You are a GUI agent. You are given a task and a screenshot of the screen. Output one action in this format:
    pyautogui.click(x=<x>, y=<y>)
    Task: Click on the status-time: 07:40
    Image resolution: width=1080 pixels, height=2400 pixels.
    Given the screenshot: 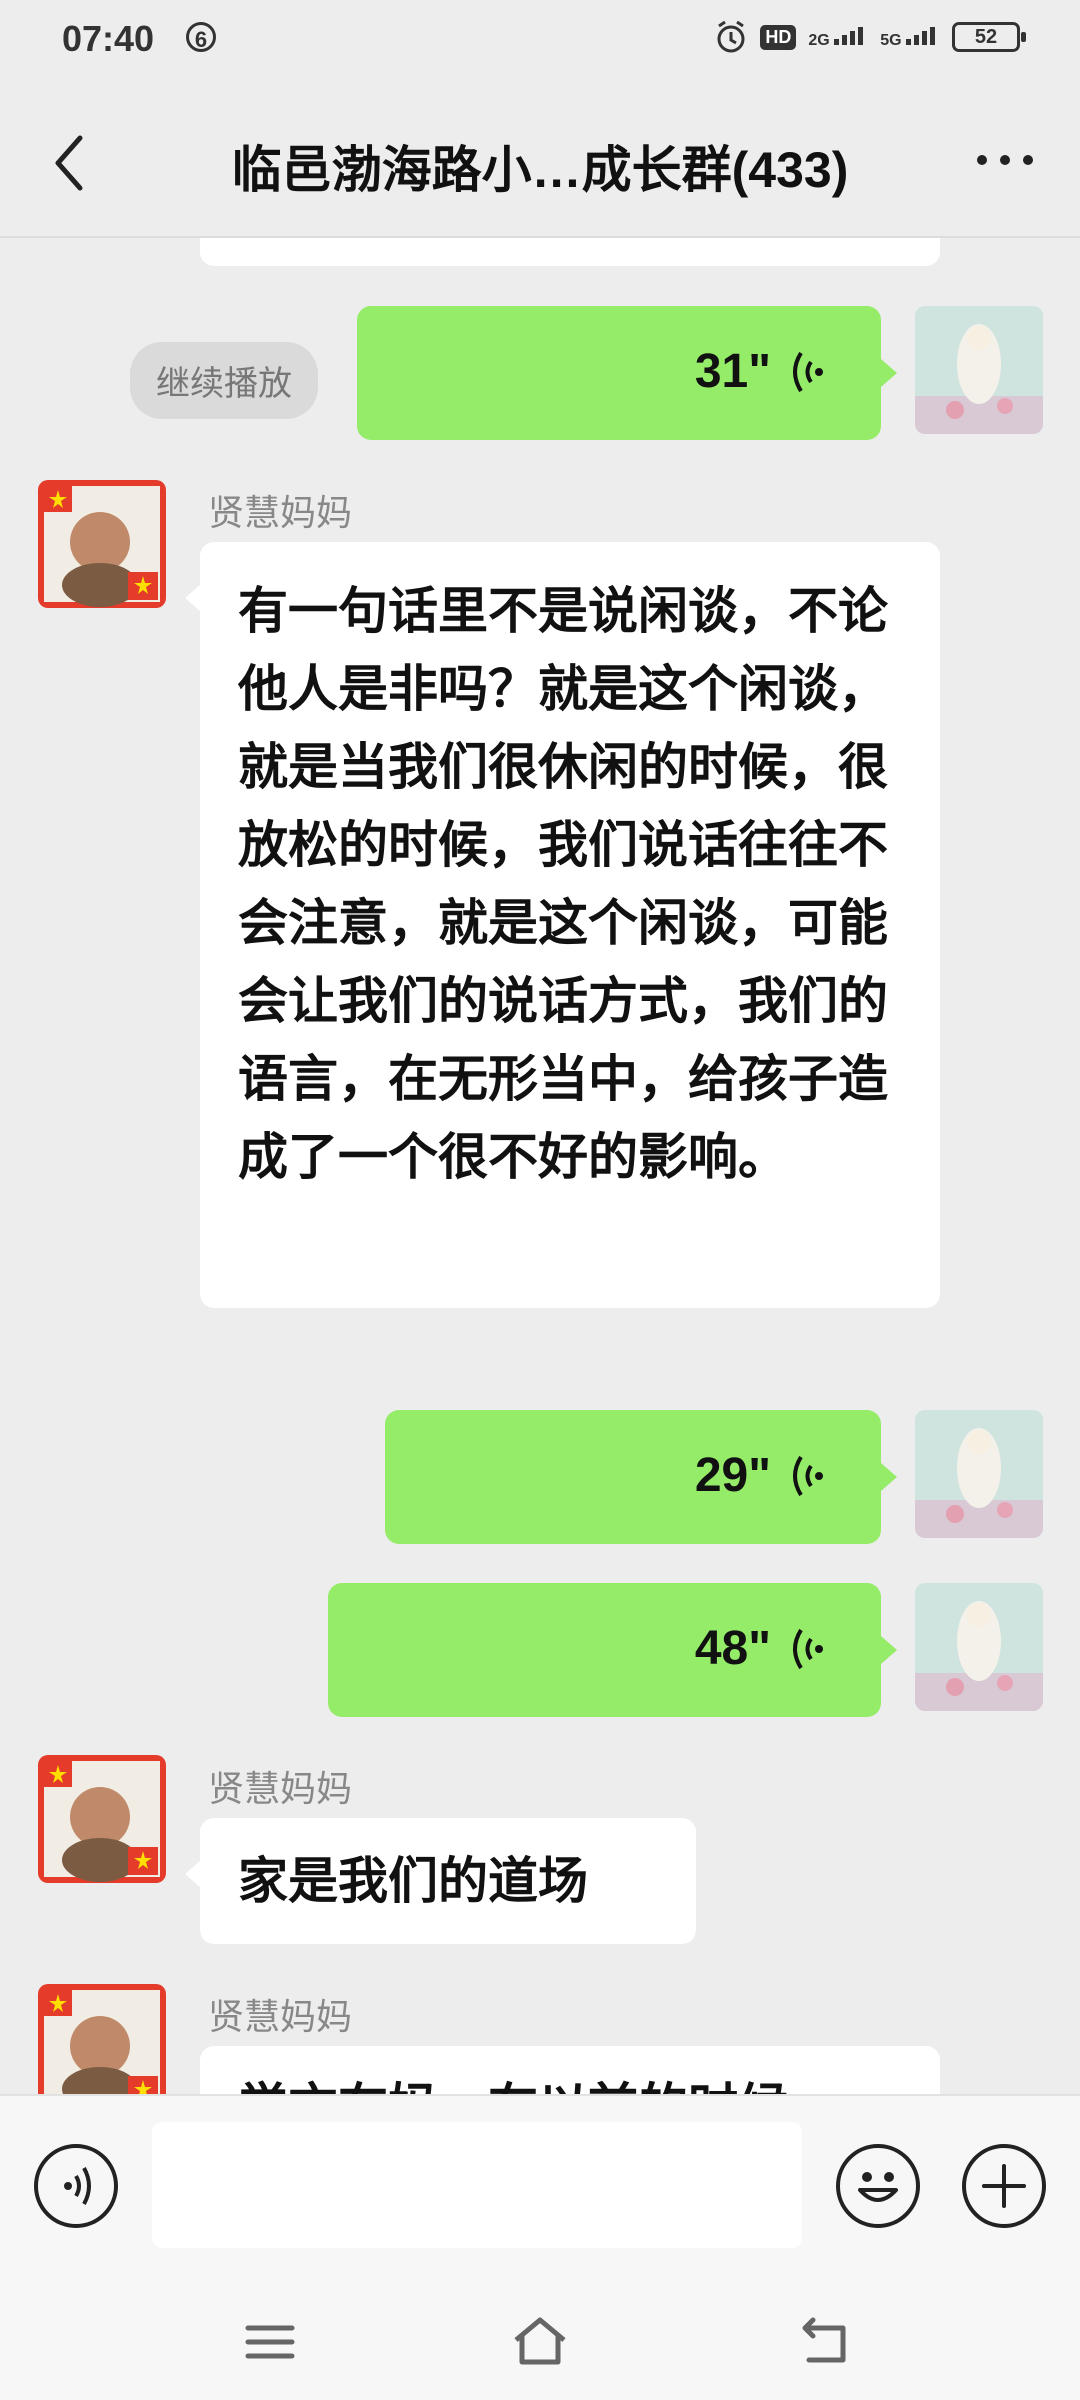 What is the action you would take?
    pyautogui.click(x=108, y=38)
    